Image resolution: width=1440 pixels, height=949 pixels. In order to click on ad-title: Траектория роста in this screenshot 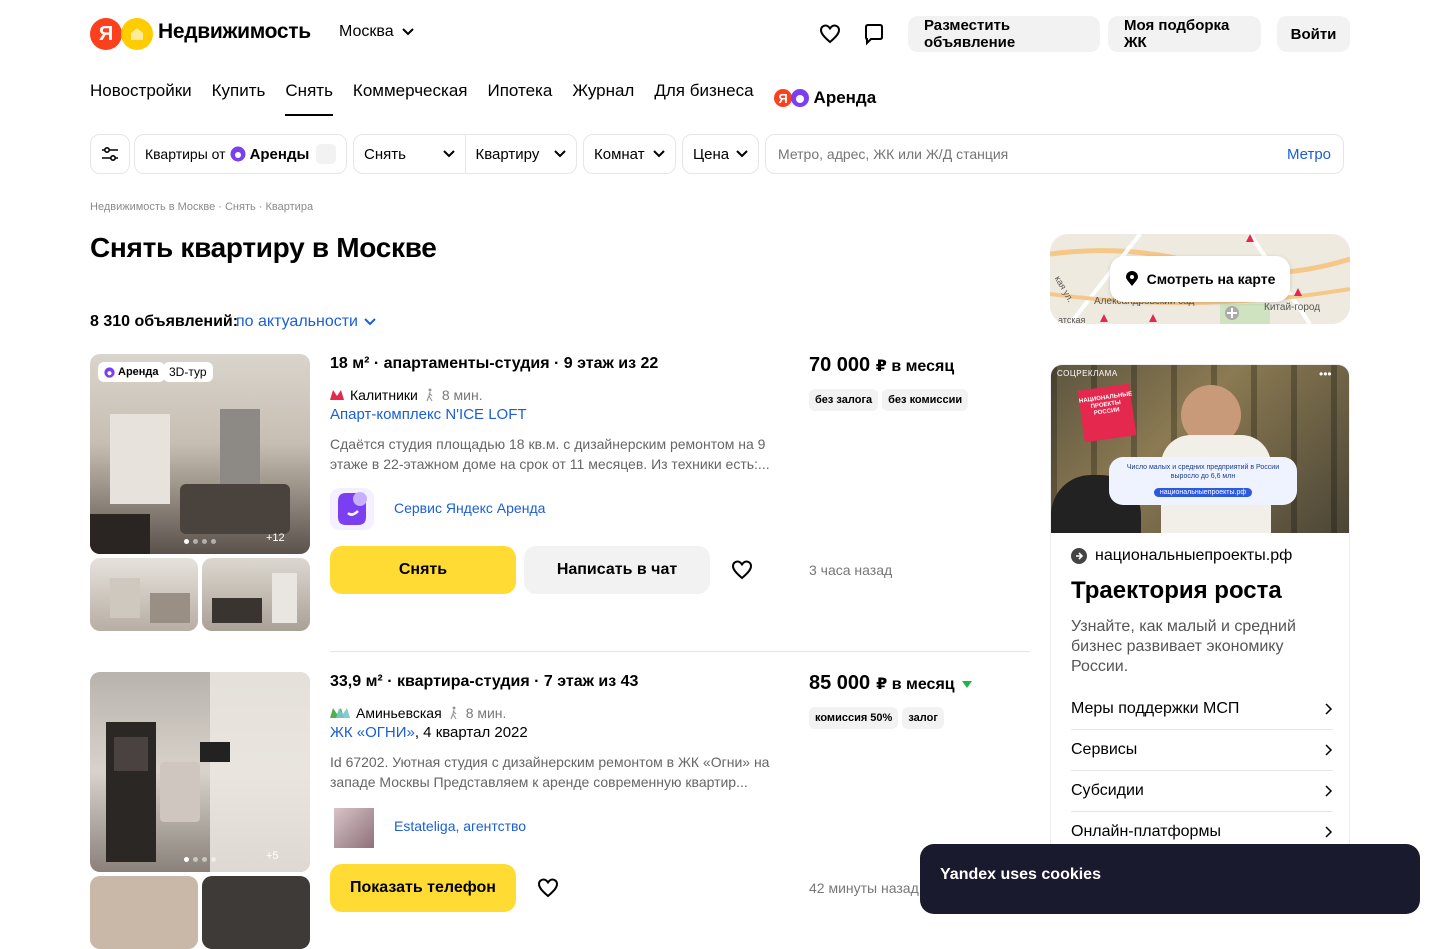, I will do `click(1176, 591)`.